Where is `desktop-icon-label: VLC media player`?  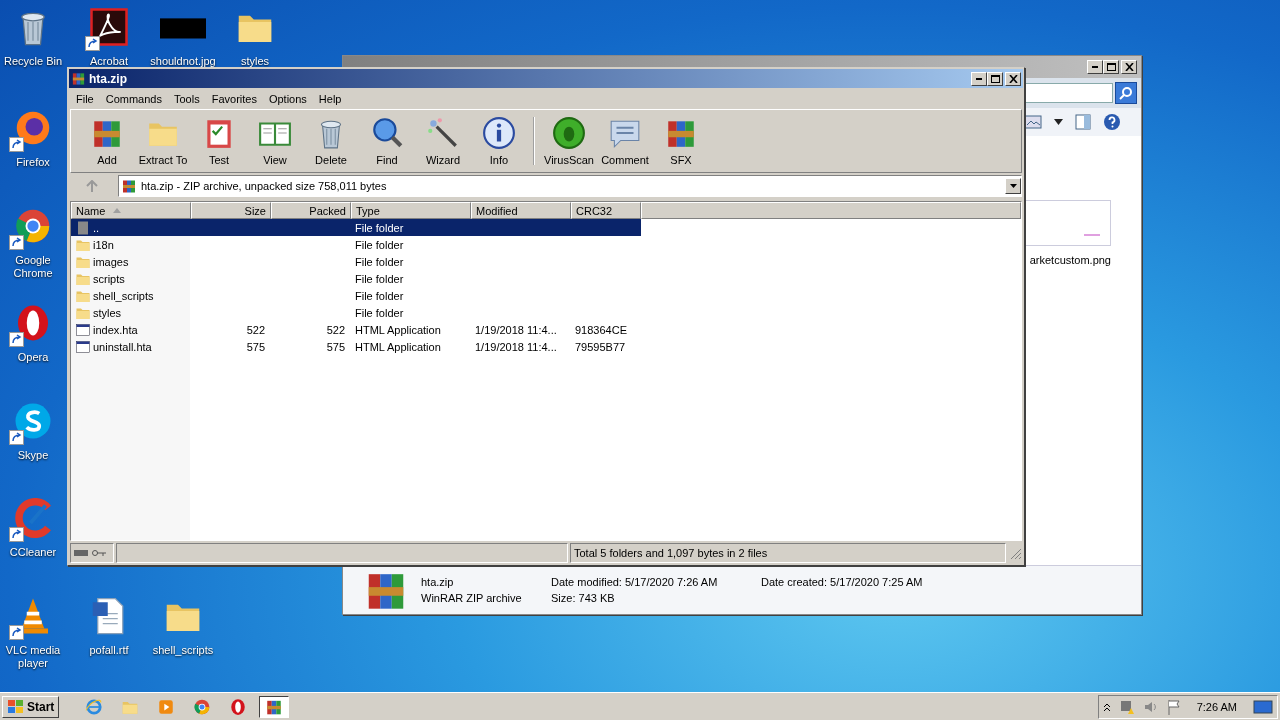 desktop-icon-label: VLC media player is located at coordinates (33, 657).